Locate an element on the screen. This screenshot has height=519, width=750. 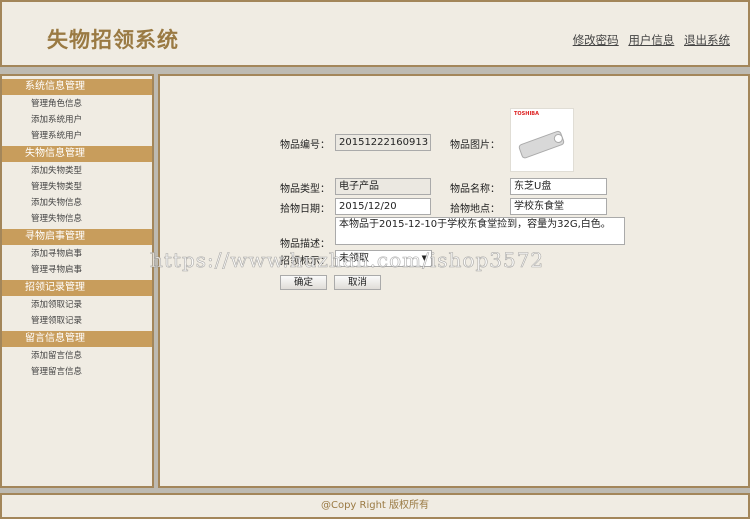
sidebar-group-title: 招领记录管理 is located at coordinates (77, 288).